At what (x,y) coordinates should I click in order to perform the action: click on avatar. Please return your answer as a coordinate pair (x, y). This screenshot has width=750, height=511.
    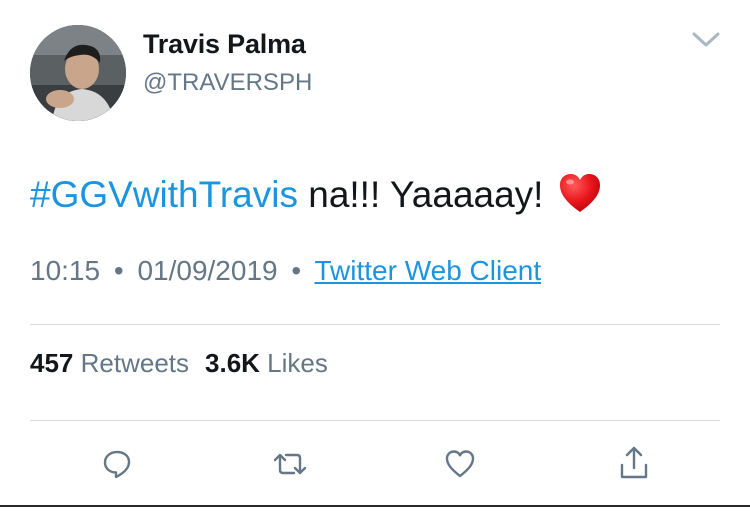
    Looking at the image, I should click on (78, 73).